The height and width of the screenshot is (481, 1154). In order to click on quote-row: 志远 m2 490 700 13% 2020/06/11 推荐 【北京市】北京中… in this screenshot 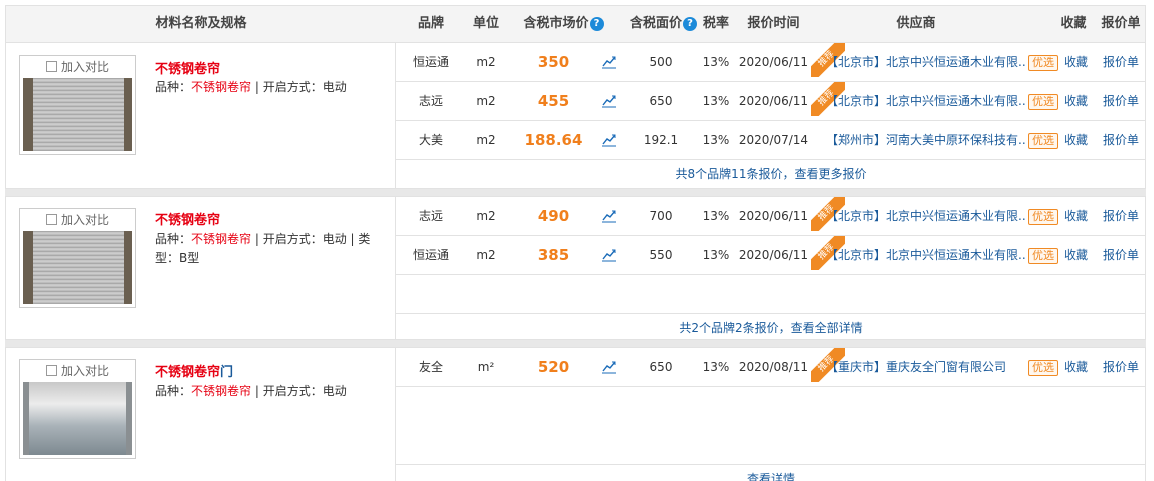, I will do `click(771, 216)`.